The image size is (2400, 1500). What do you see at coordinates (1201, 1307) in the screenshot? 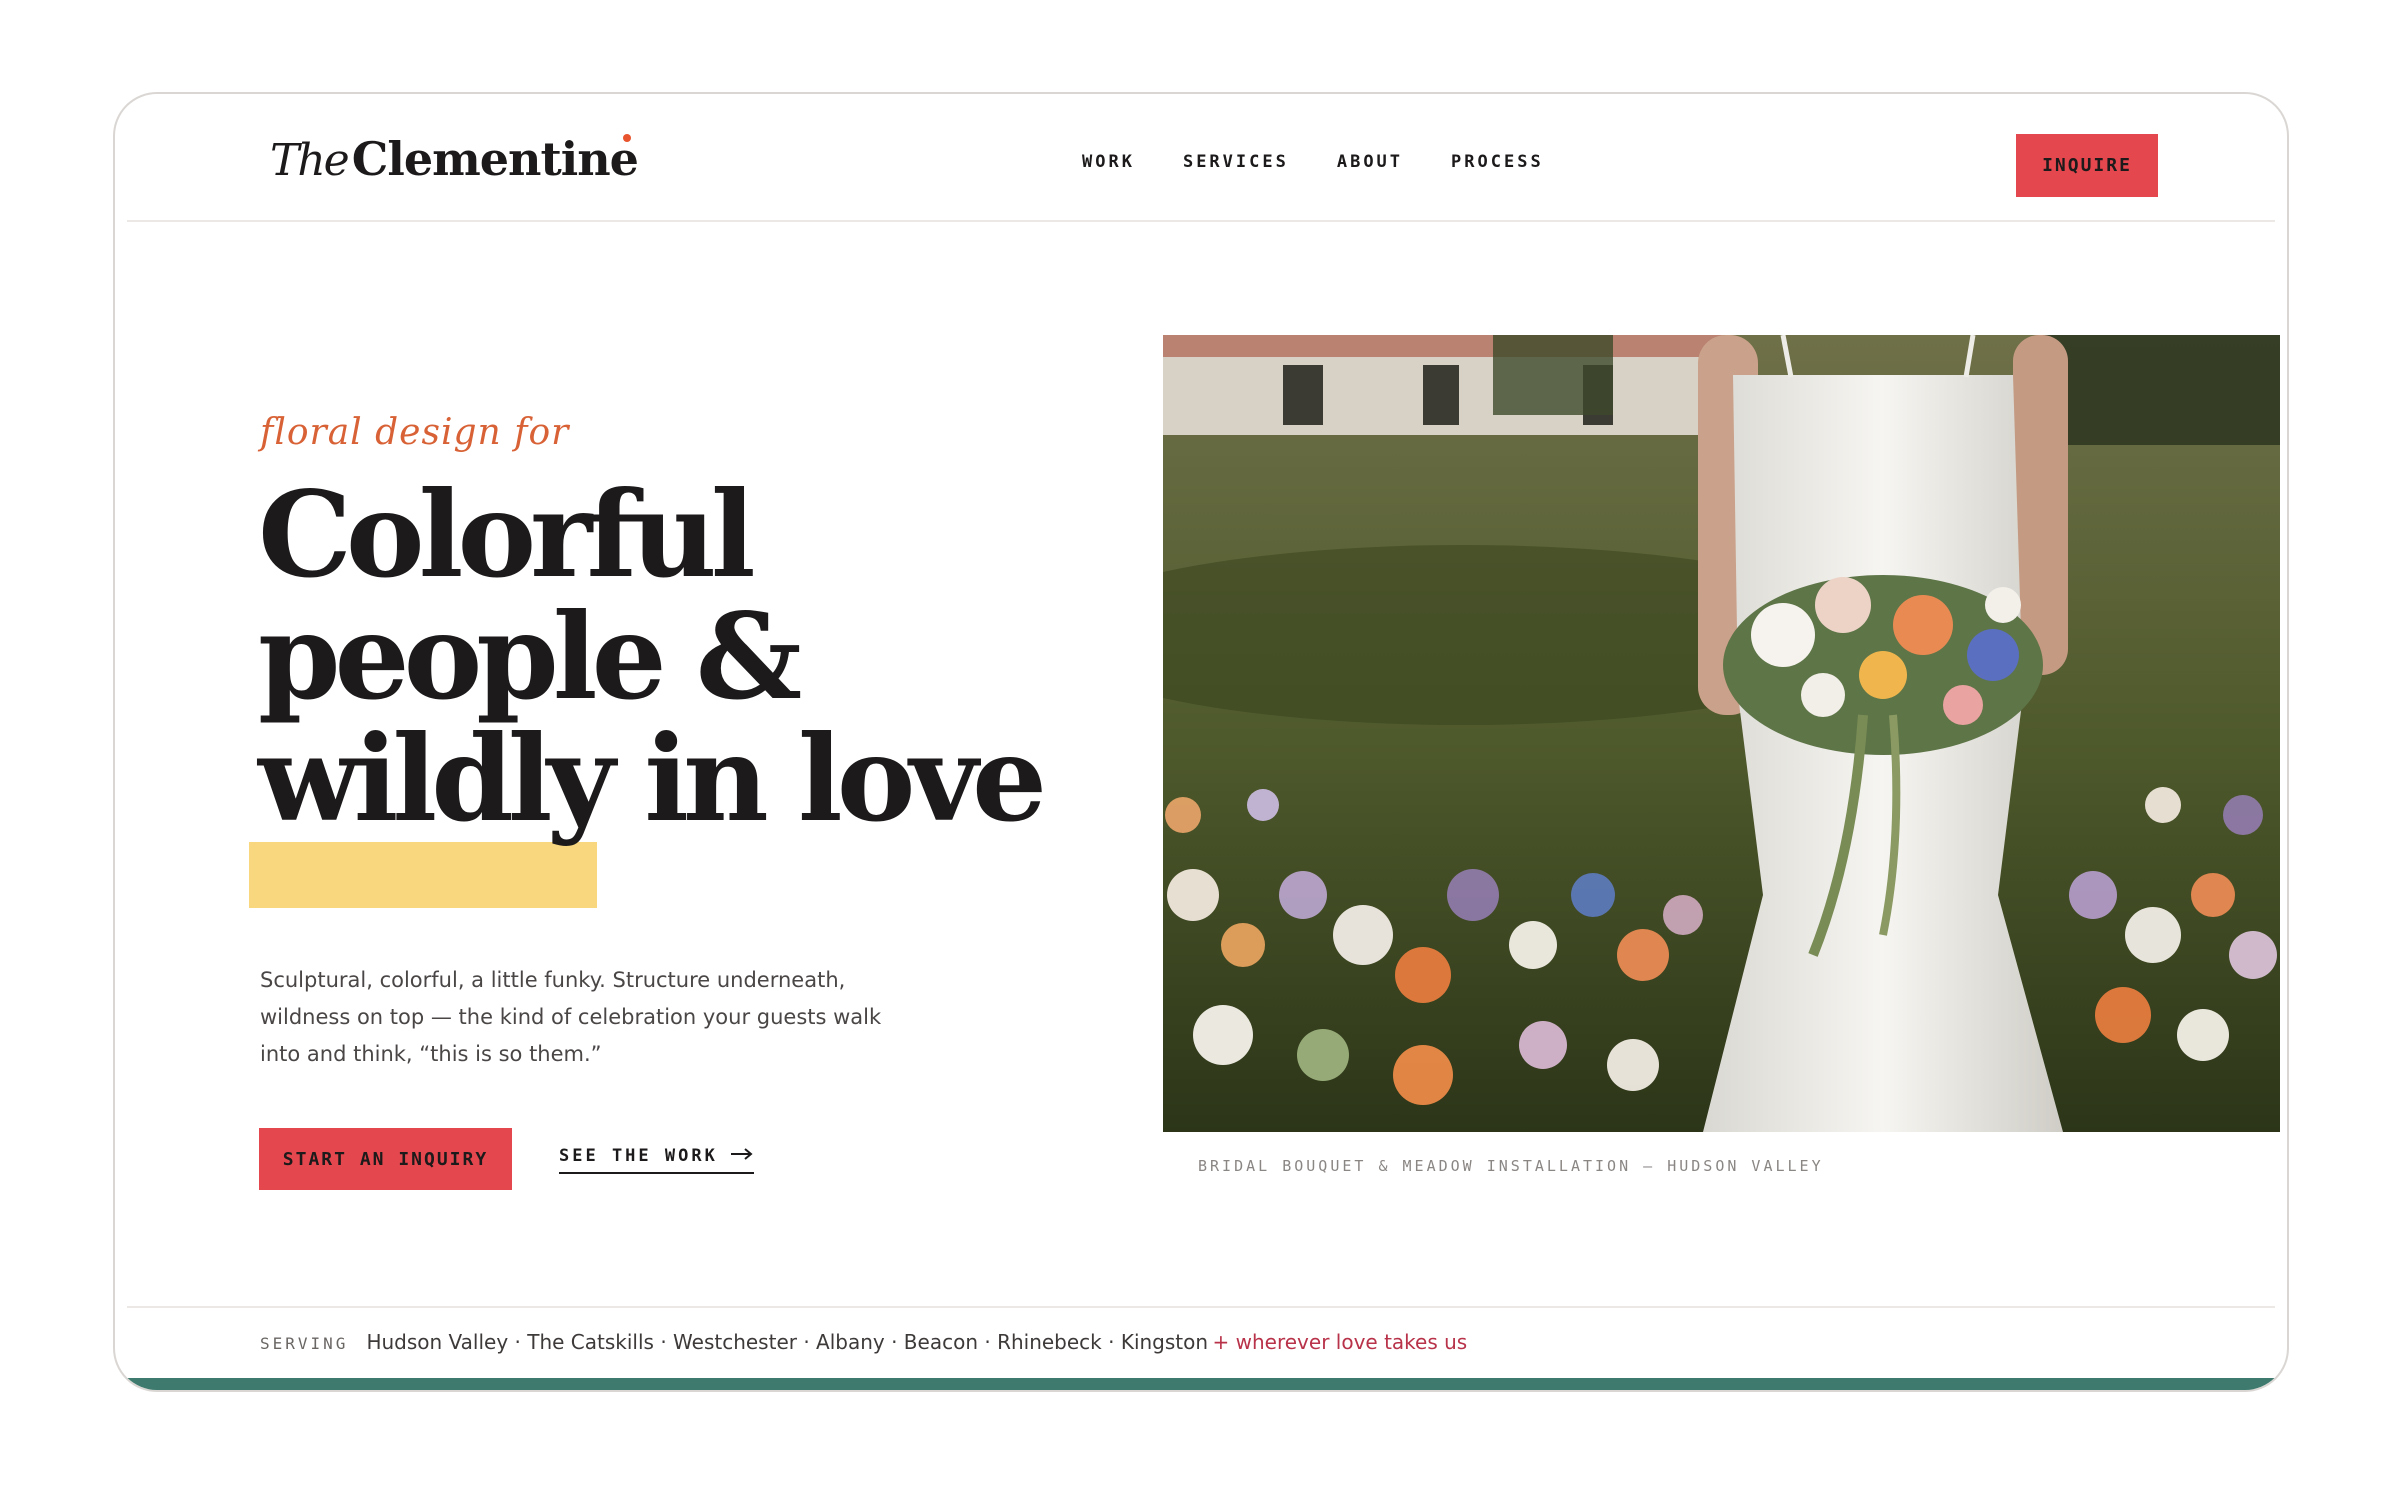
I see `serving-divider` at bounding box center [1201, 1307].